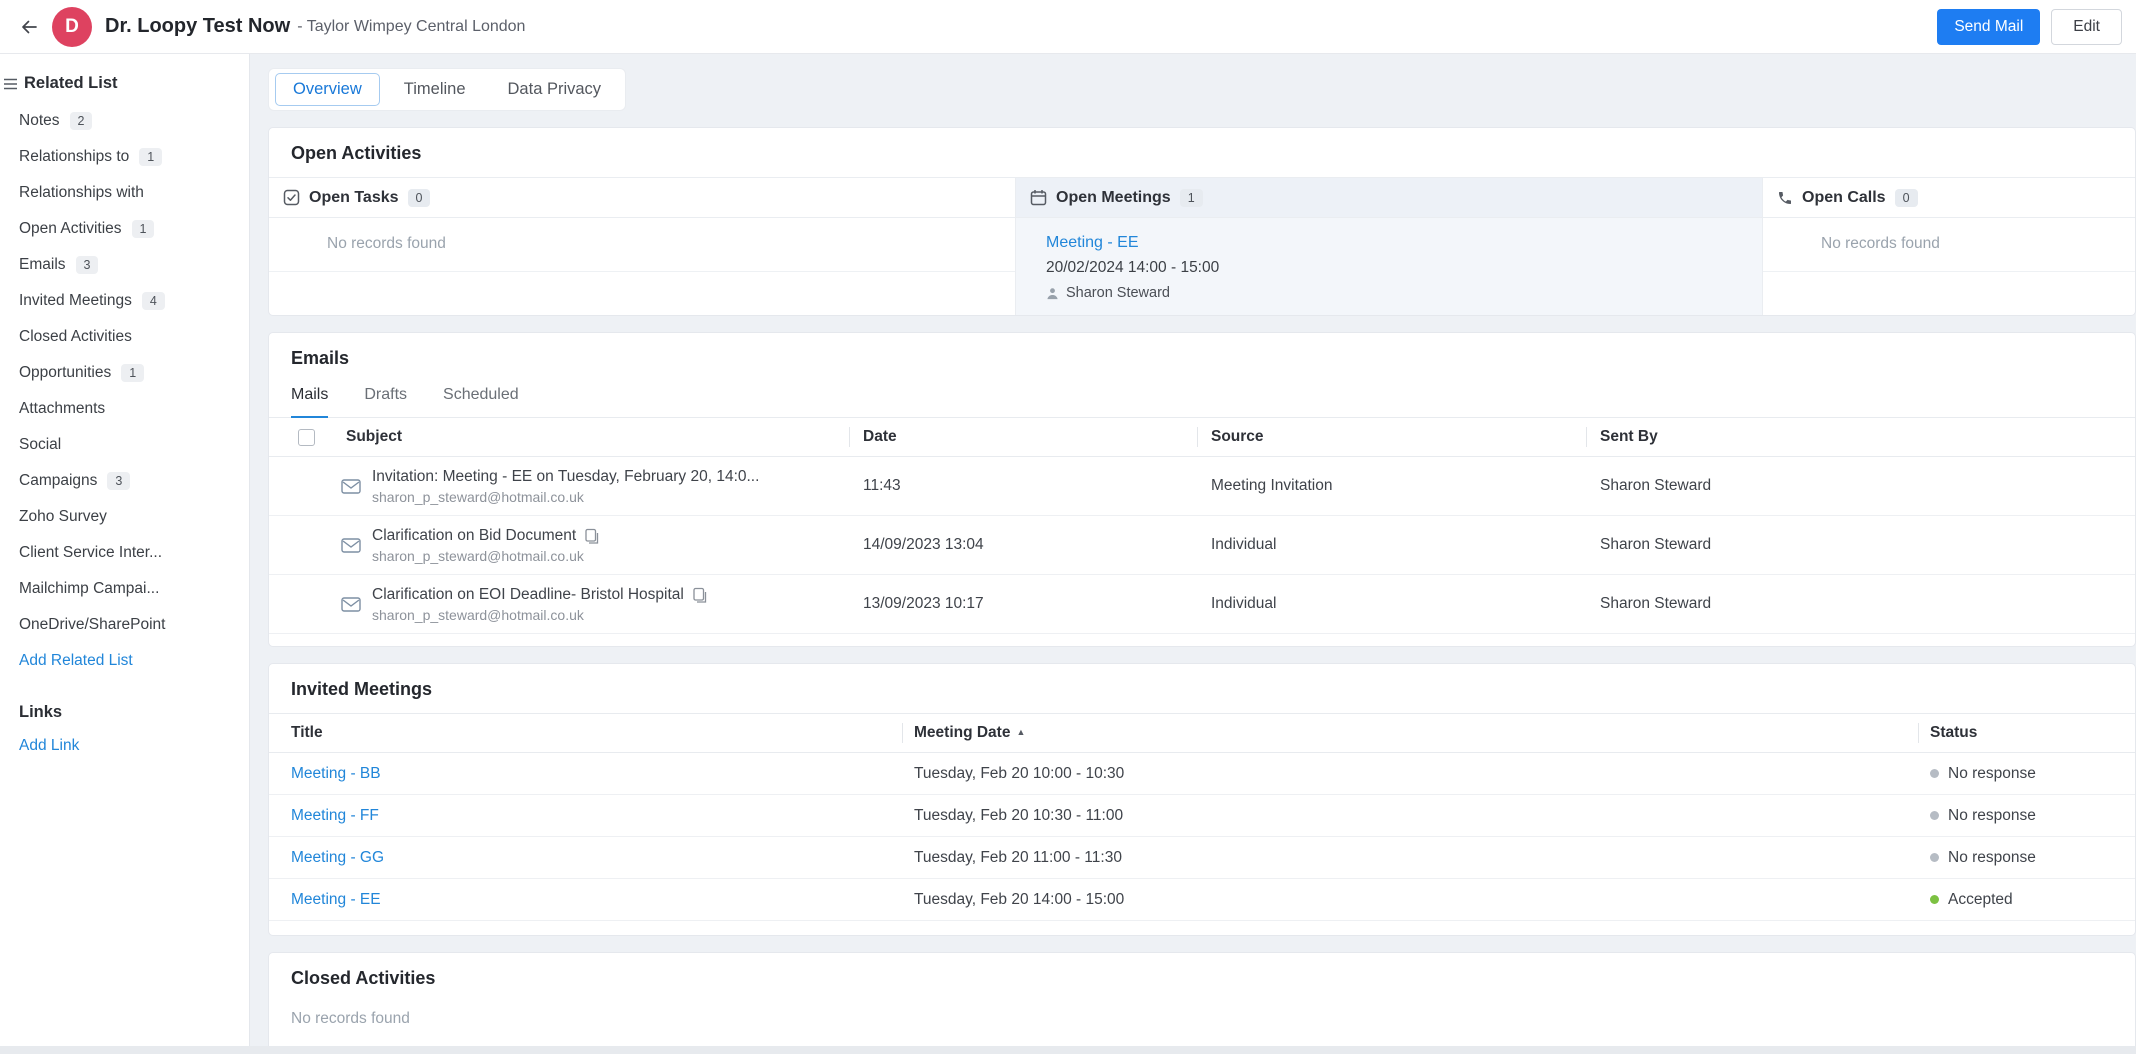 The width and height of the screenshot is (2136, 1054). Describe the element at coordinates (87, 265) in the screenshot. I see `count-badge: 3` at that location.